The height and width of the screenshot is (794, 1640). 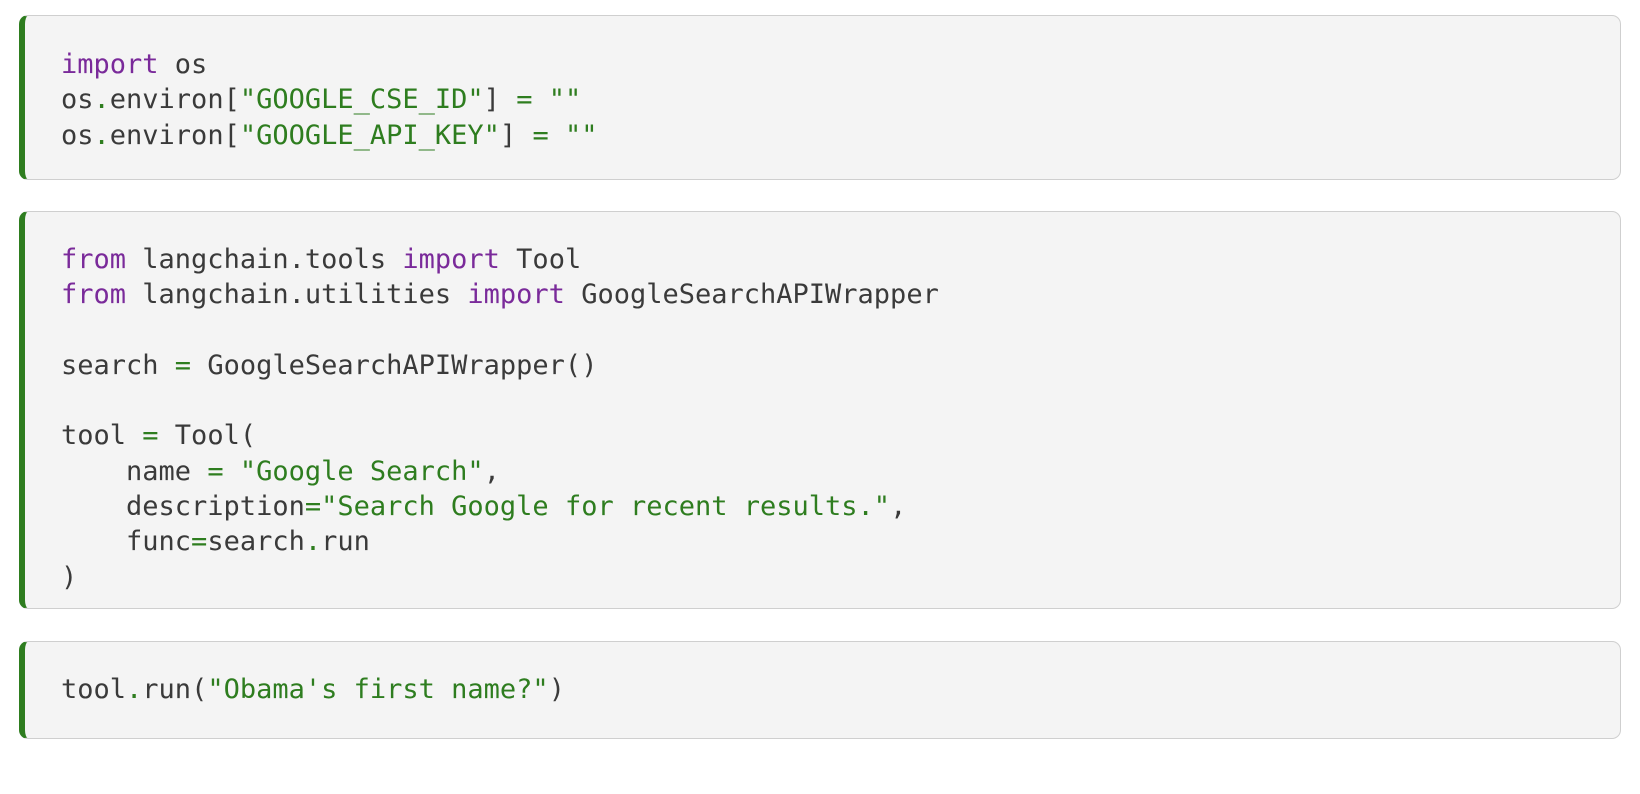 I want to click on string-token: "Google Search", so click(x=361, y=471).